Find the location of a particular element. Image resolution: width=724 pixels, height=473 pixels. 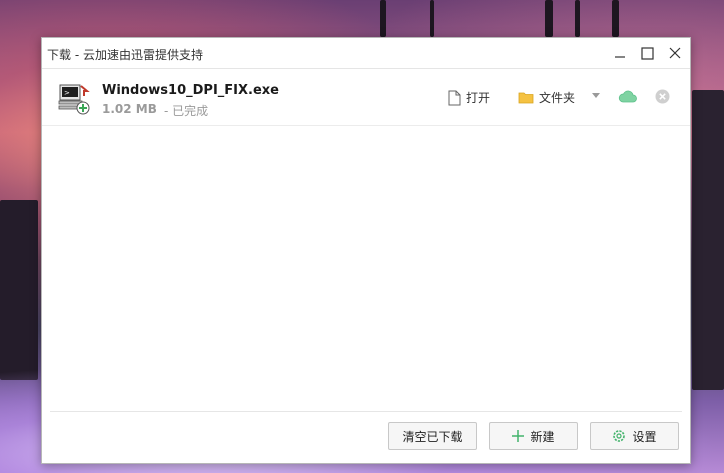

settings-label: 设置 is located at coordinates (644, 436).